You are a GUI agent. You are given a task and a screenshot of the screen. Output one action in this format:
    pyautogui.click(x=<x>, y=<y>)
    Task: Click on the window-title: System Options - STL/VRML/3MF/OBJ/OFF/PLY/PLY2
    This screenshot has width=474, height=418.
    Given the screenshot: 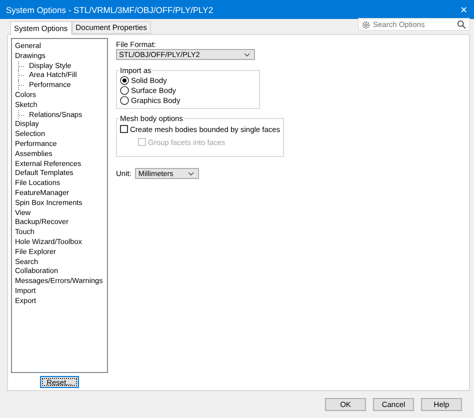 What is the action you would take?
    pyautogui.click(x=110, y=9)
    